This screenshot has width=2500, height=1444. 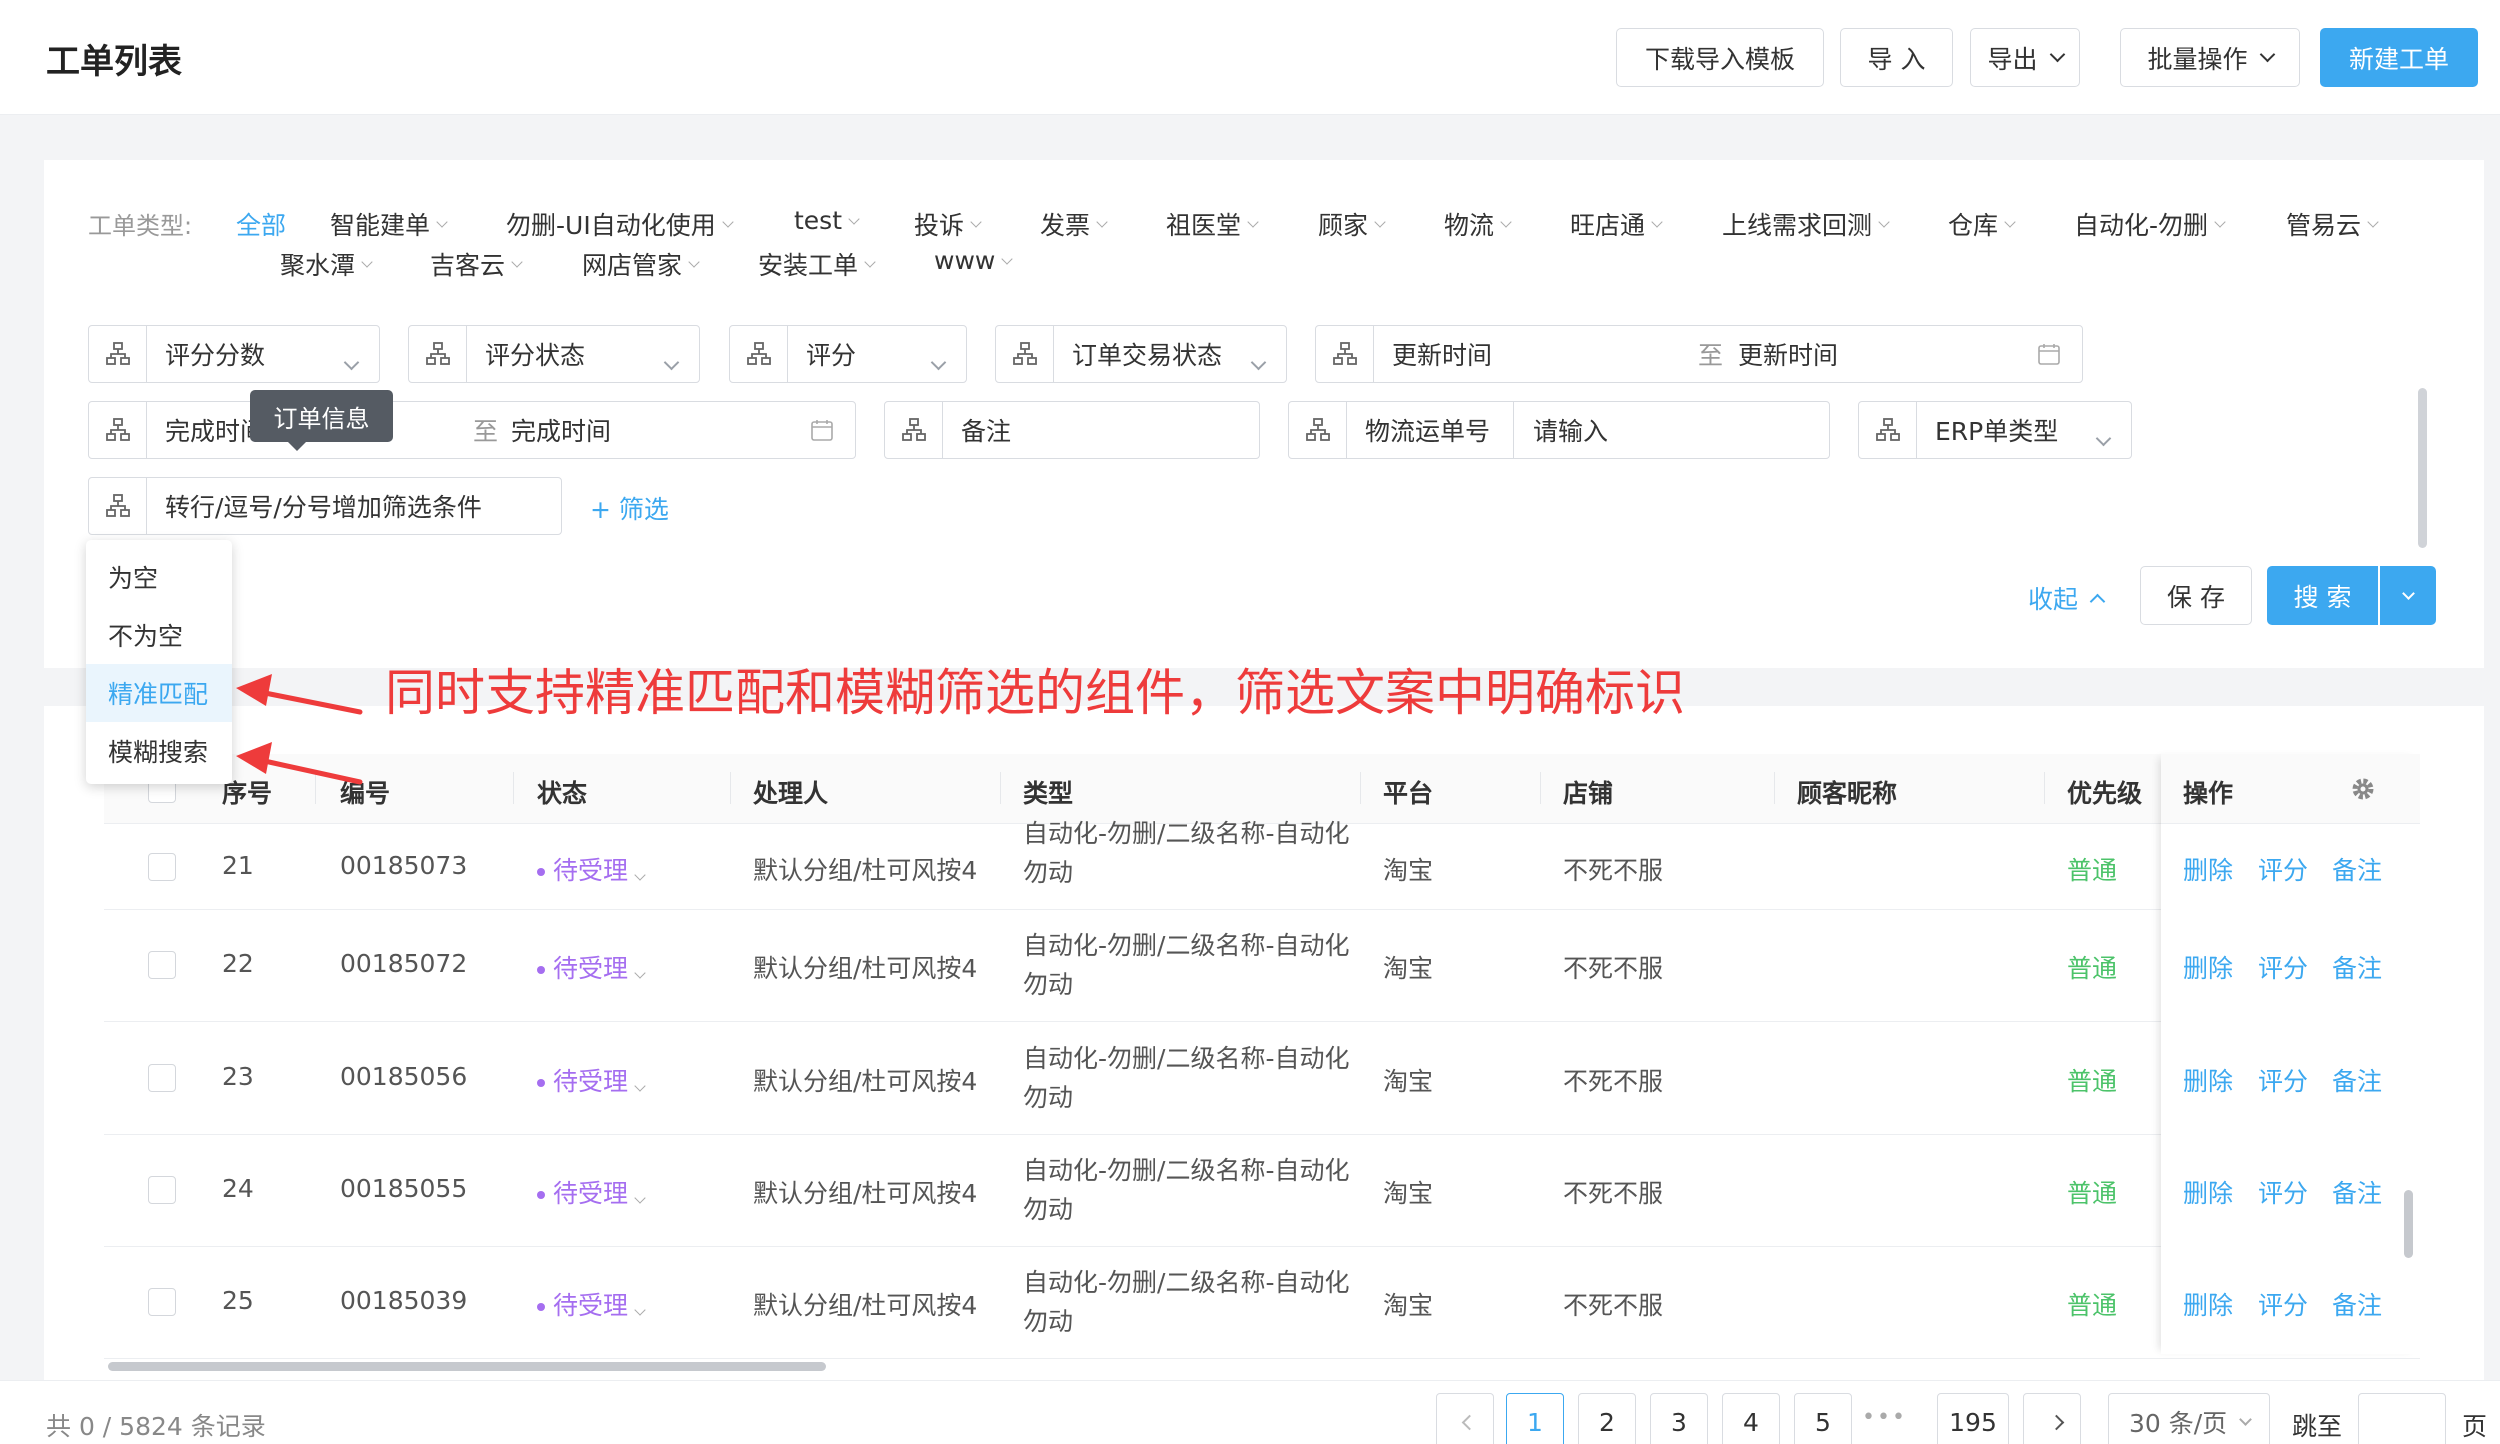 What do you see at coordinates (848, 354) in the screenshot?
I see `filter-score: 评分` at bounding box center [848, 354].